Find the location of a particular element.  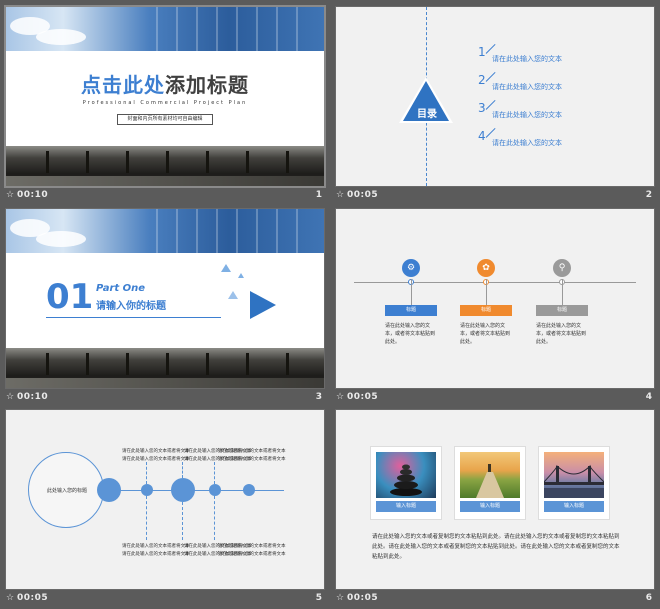

stones-photo is located at coordinates (406, 475).